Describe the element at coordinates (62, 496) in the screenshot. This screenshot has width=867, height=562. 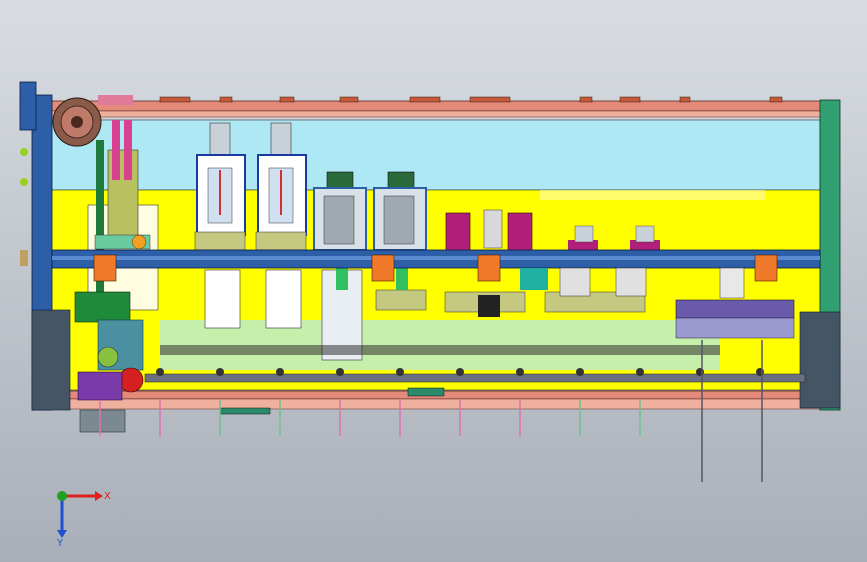
I see `z-axis-dot` at that location.